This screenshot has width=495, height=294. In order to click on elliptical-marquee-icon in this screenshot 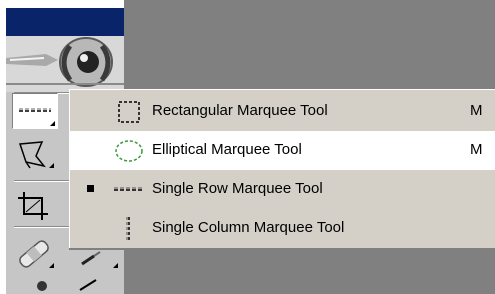, I will do `click(129, 151)`.